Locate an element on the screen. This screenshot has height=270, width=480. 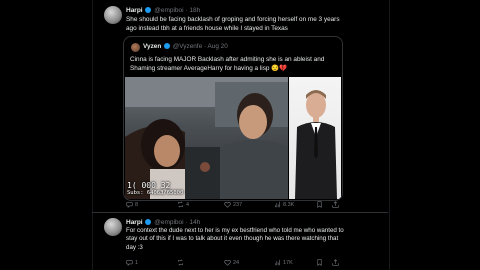
repost-button is located at coordinates (181, 262).